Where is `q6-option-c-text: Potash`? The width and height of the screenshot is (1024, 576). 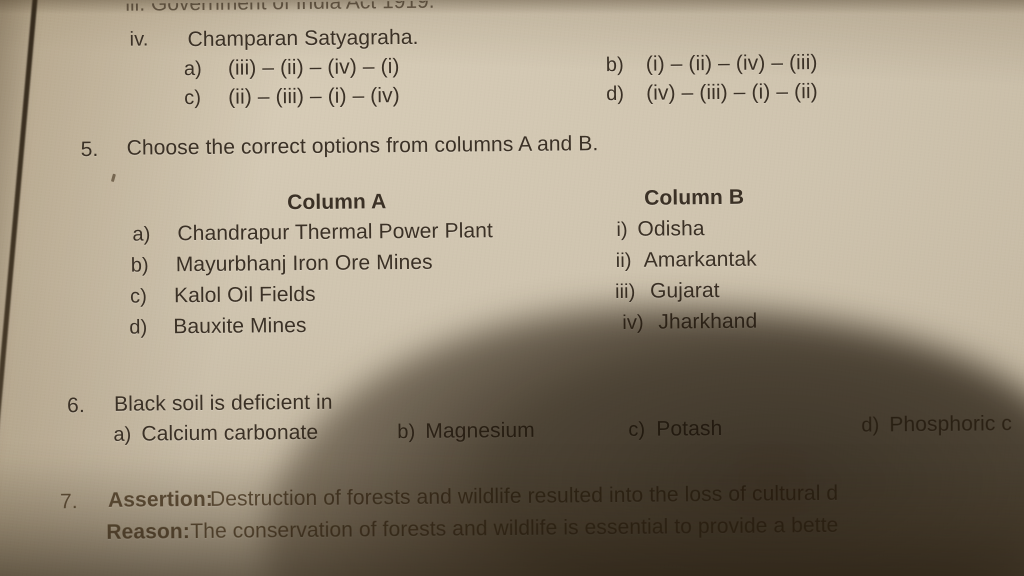 q6-option-c-text: Potash is located at coordinates (689, 429).